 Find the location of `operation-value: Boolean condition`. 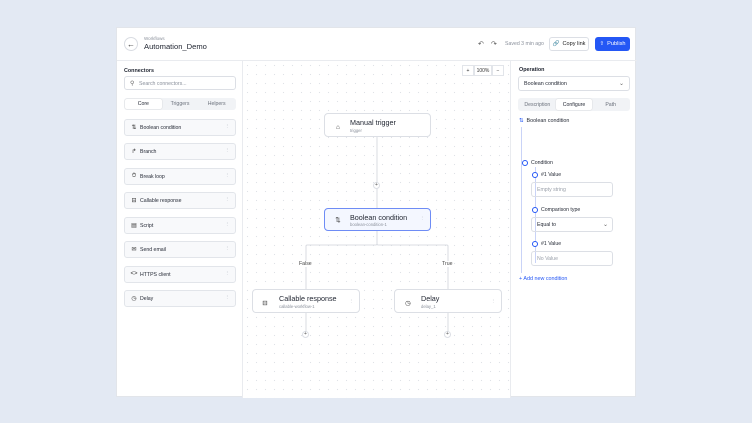

operation-value: Boolean condition is located at coordinates (545, 84).